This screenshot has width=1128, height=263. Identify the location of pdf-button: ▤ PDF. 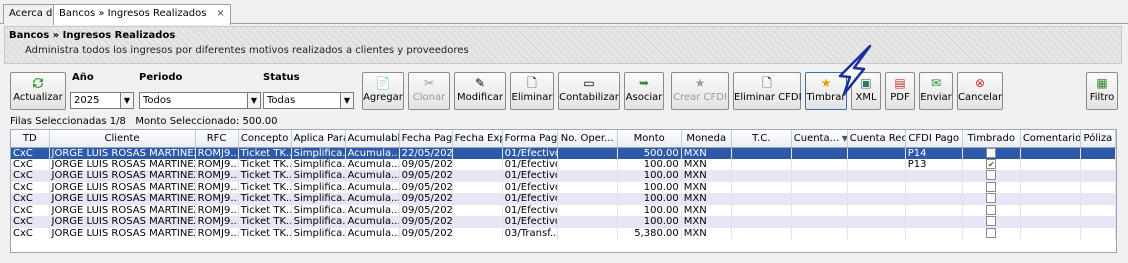
(900, 91).